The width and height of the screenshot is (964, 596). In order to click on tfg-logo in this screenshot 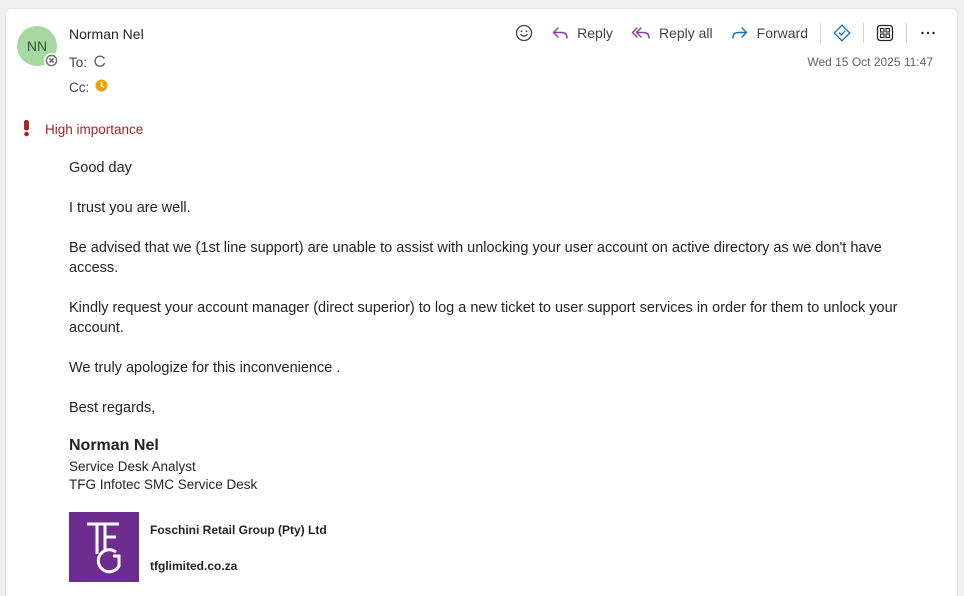, I will do `click(104, 547)`.